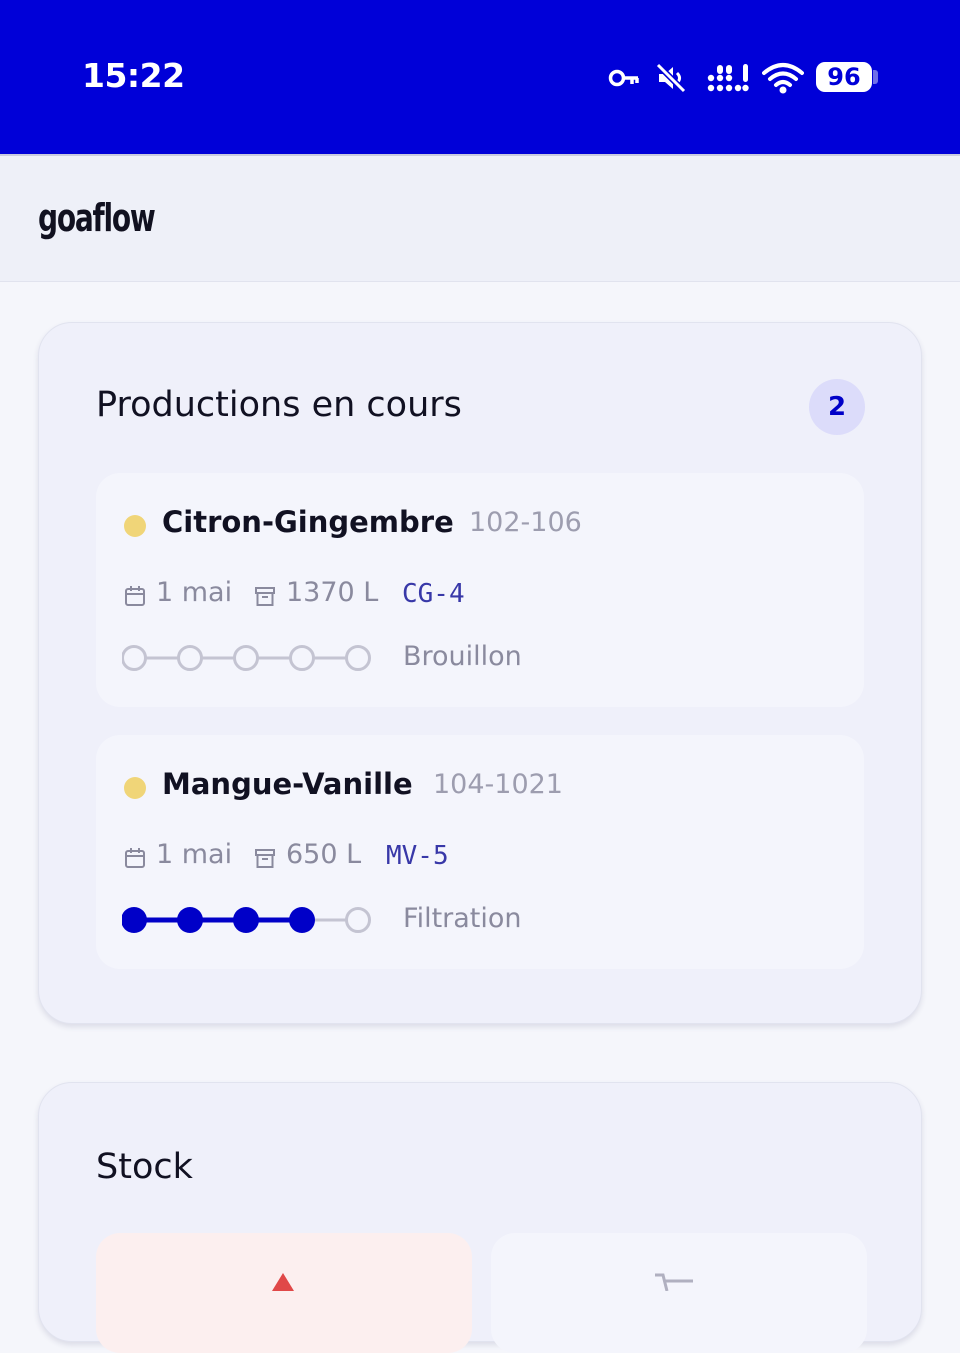 This screenshot has height=1353, width=960. What do you see at coordinates (284, 1293) in the screenshot?
I see `stock-alert-tile` at bounding box center [284, 1293].